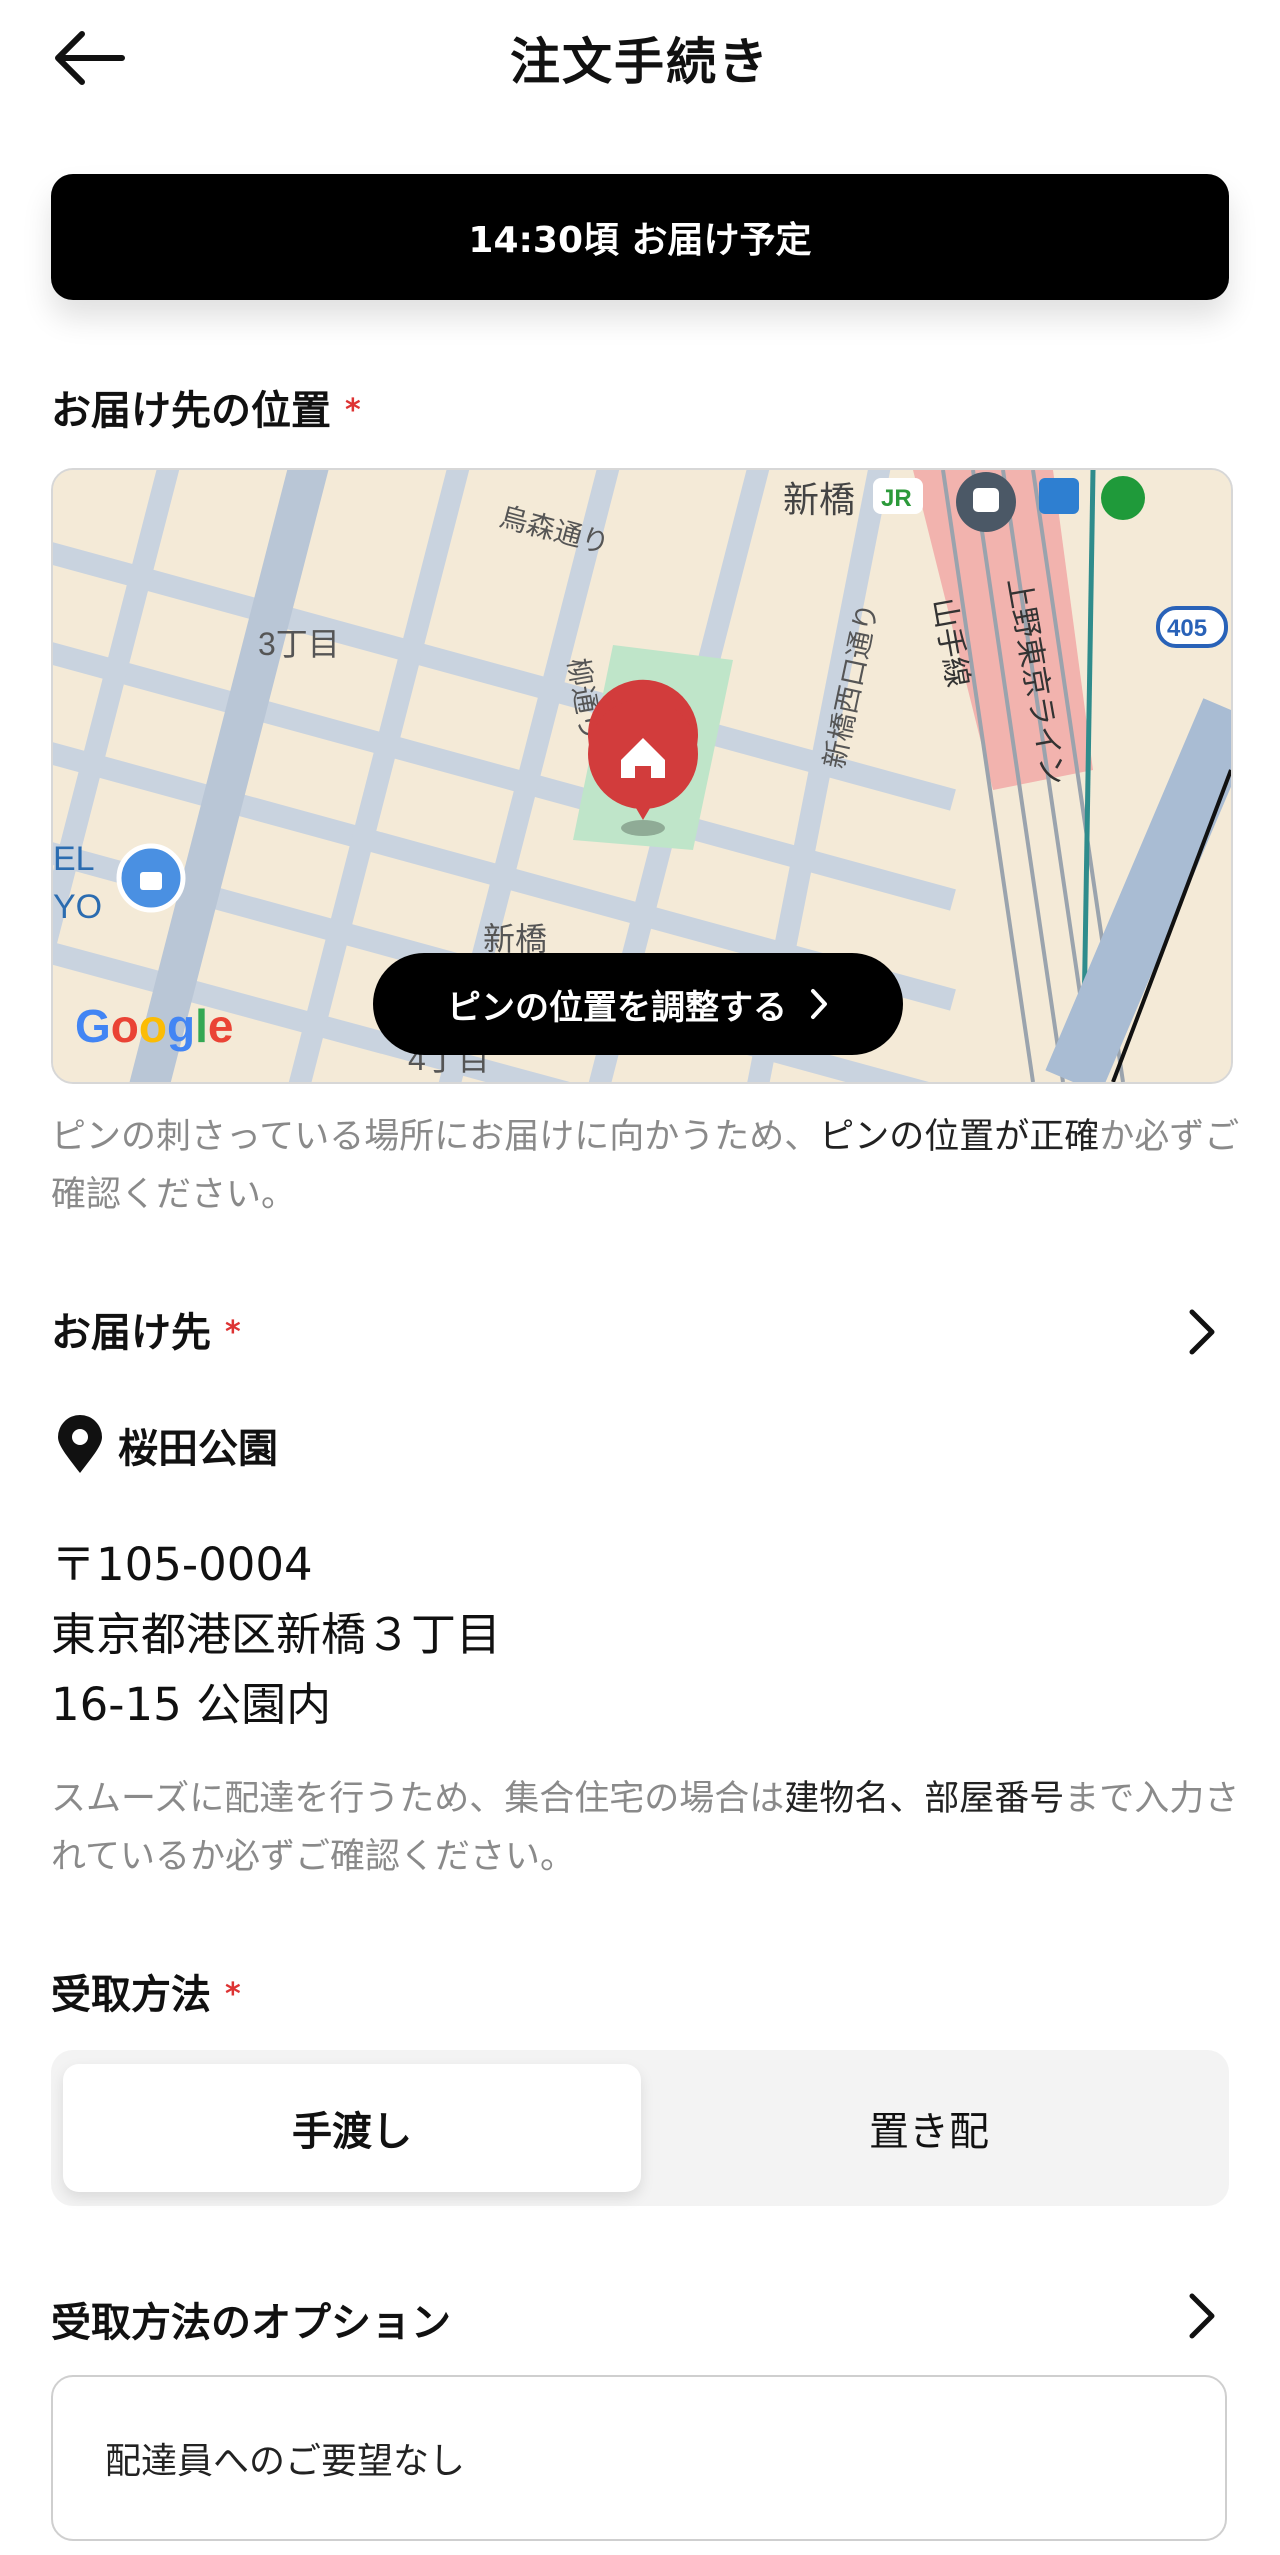  Describe the element at coordinates (929, 2128) in the screenshot. I see `receive-option-leave-at-door: 置き配` at that location.